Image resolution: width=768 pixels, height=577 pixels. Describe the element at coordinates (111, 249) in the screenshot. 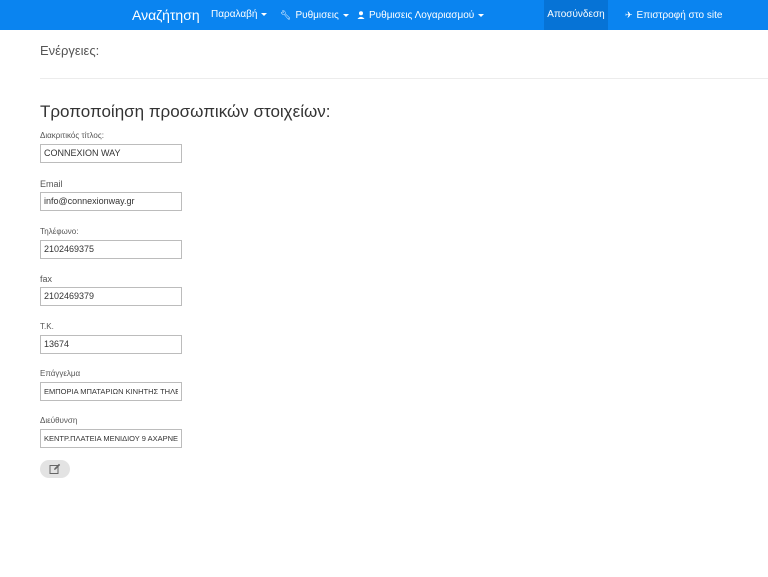

I see `phone-input` at that location.